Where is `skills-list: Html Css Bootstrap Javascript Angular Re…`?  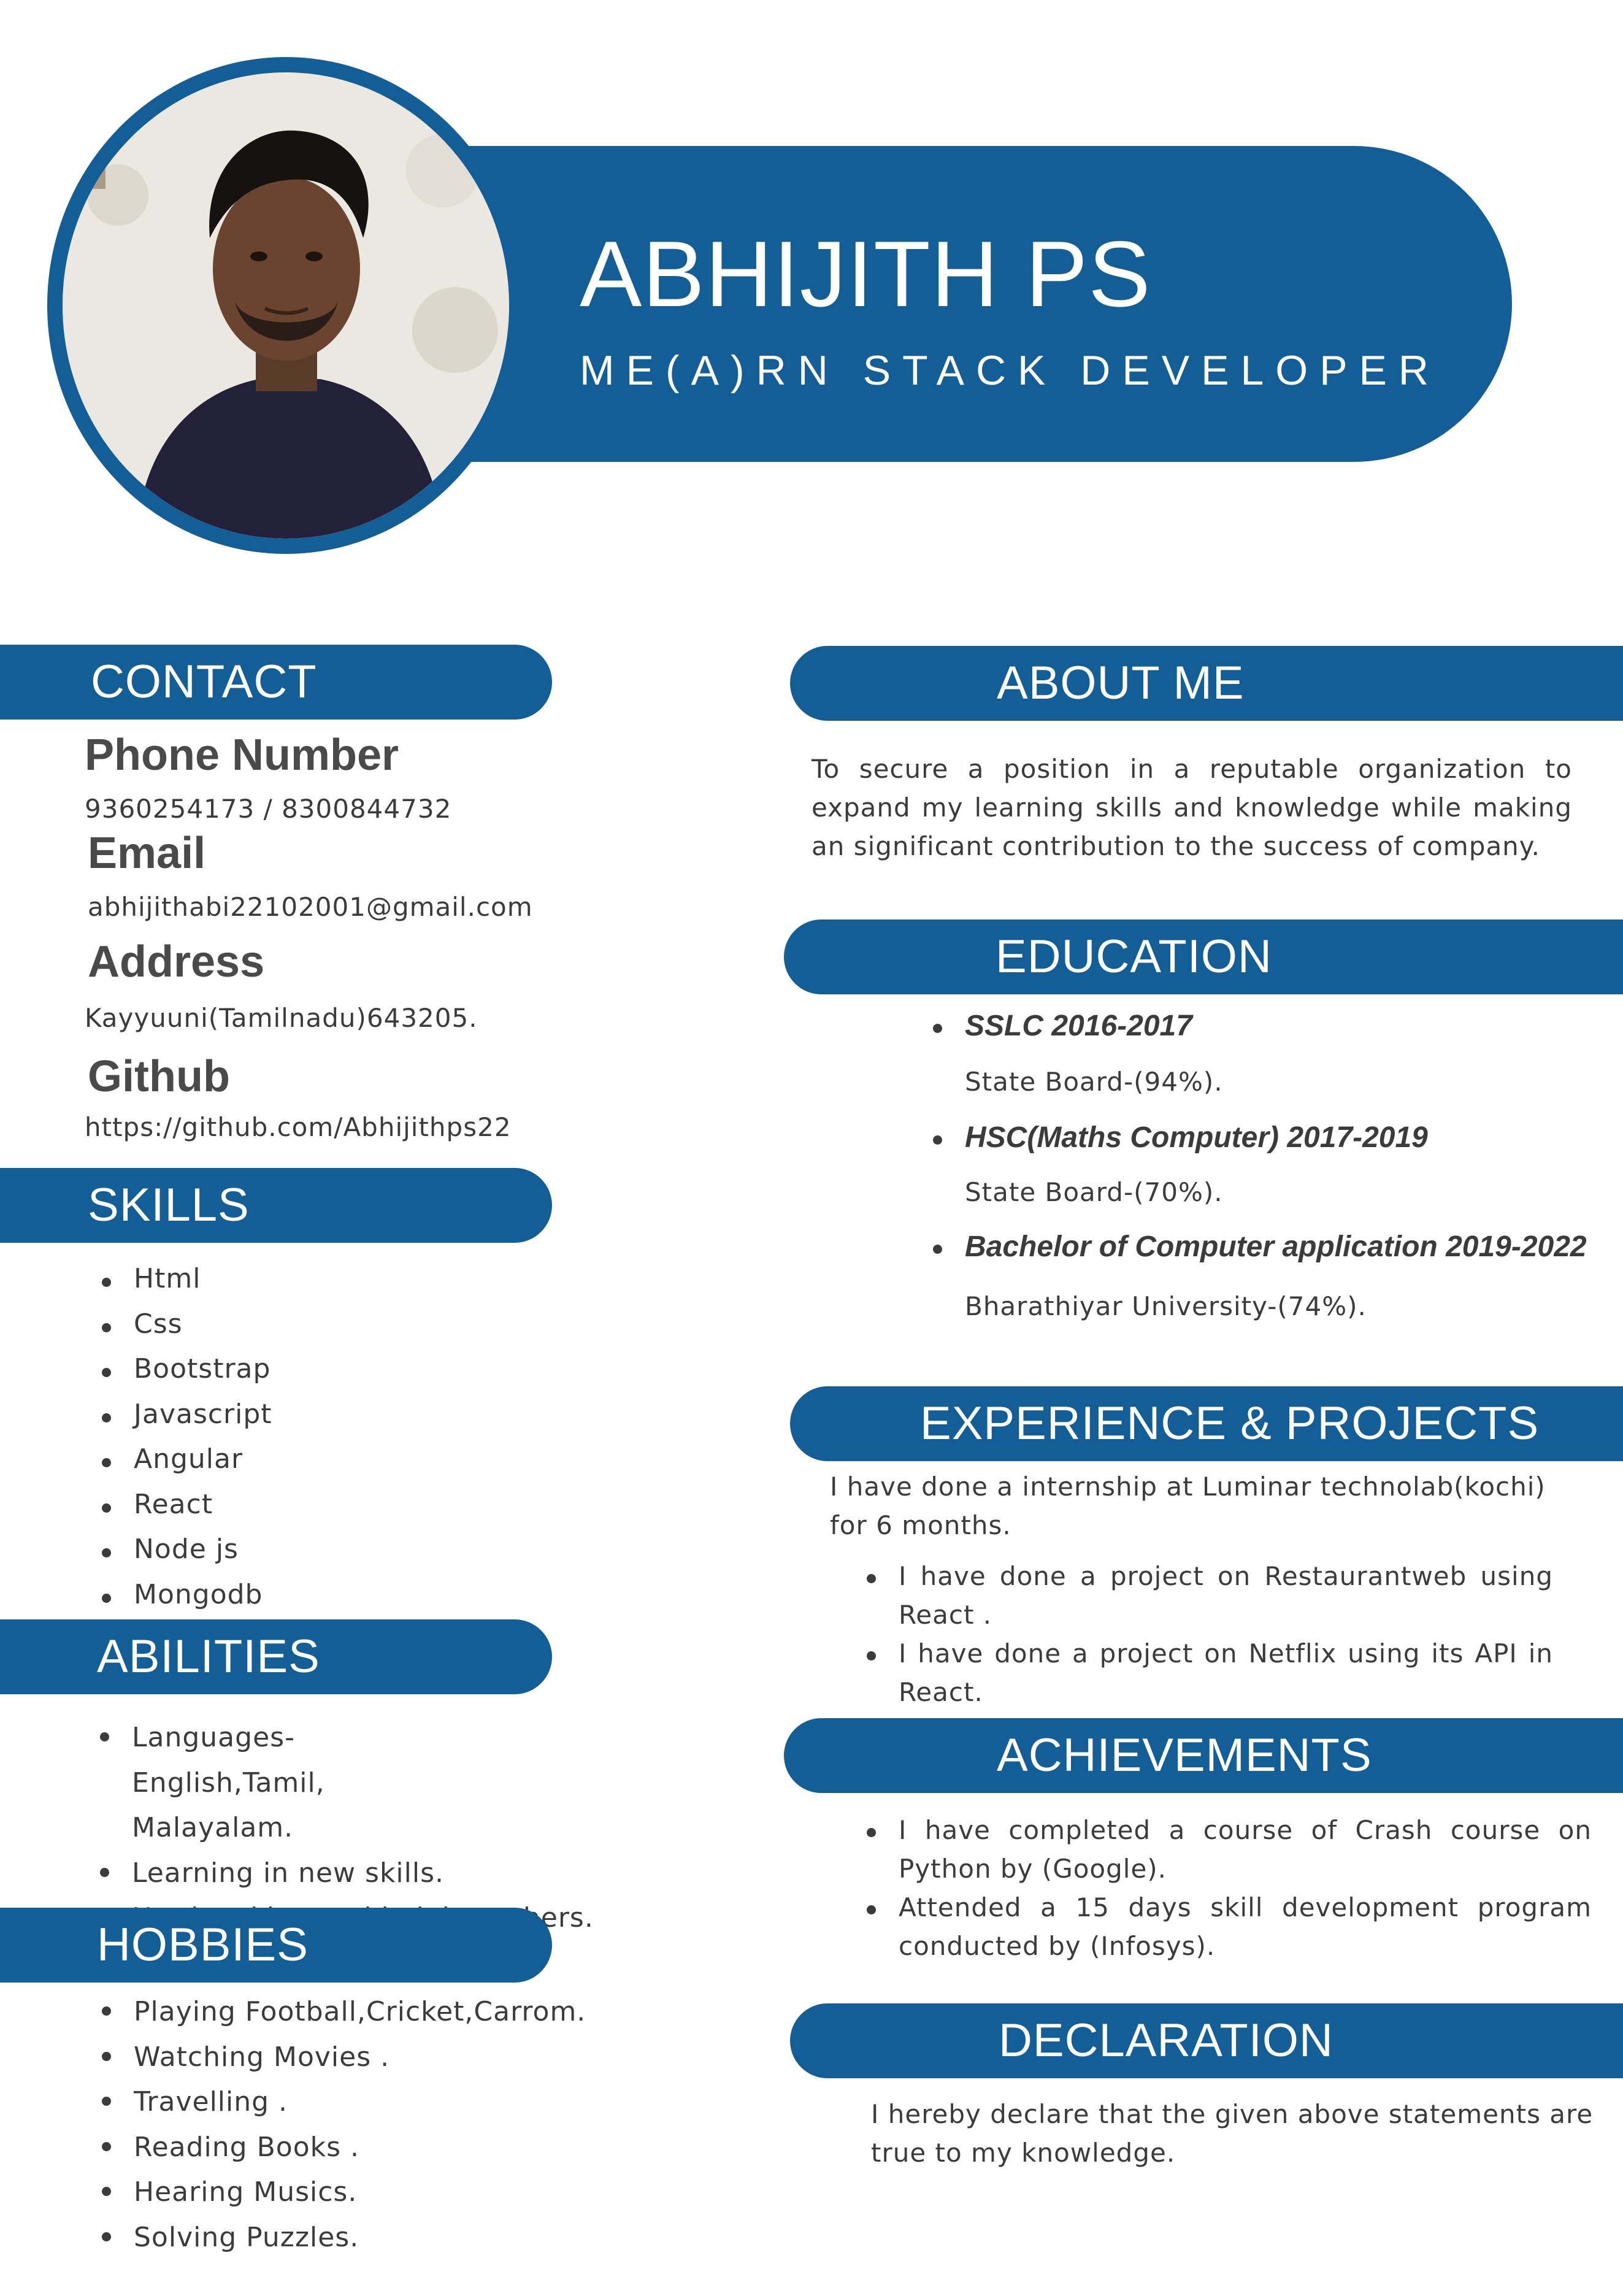 skills-list: Html Css Bootstrap Javascript Angular Re… is located at coordinates (187, 1441).